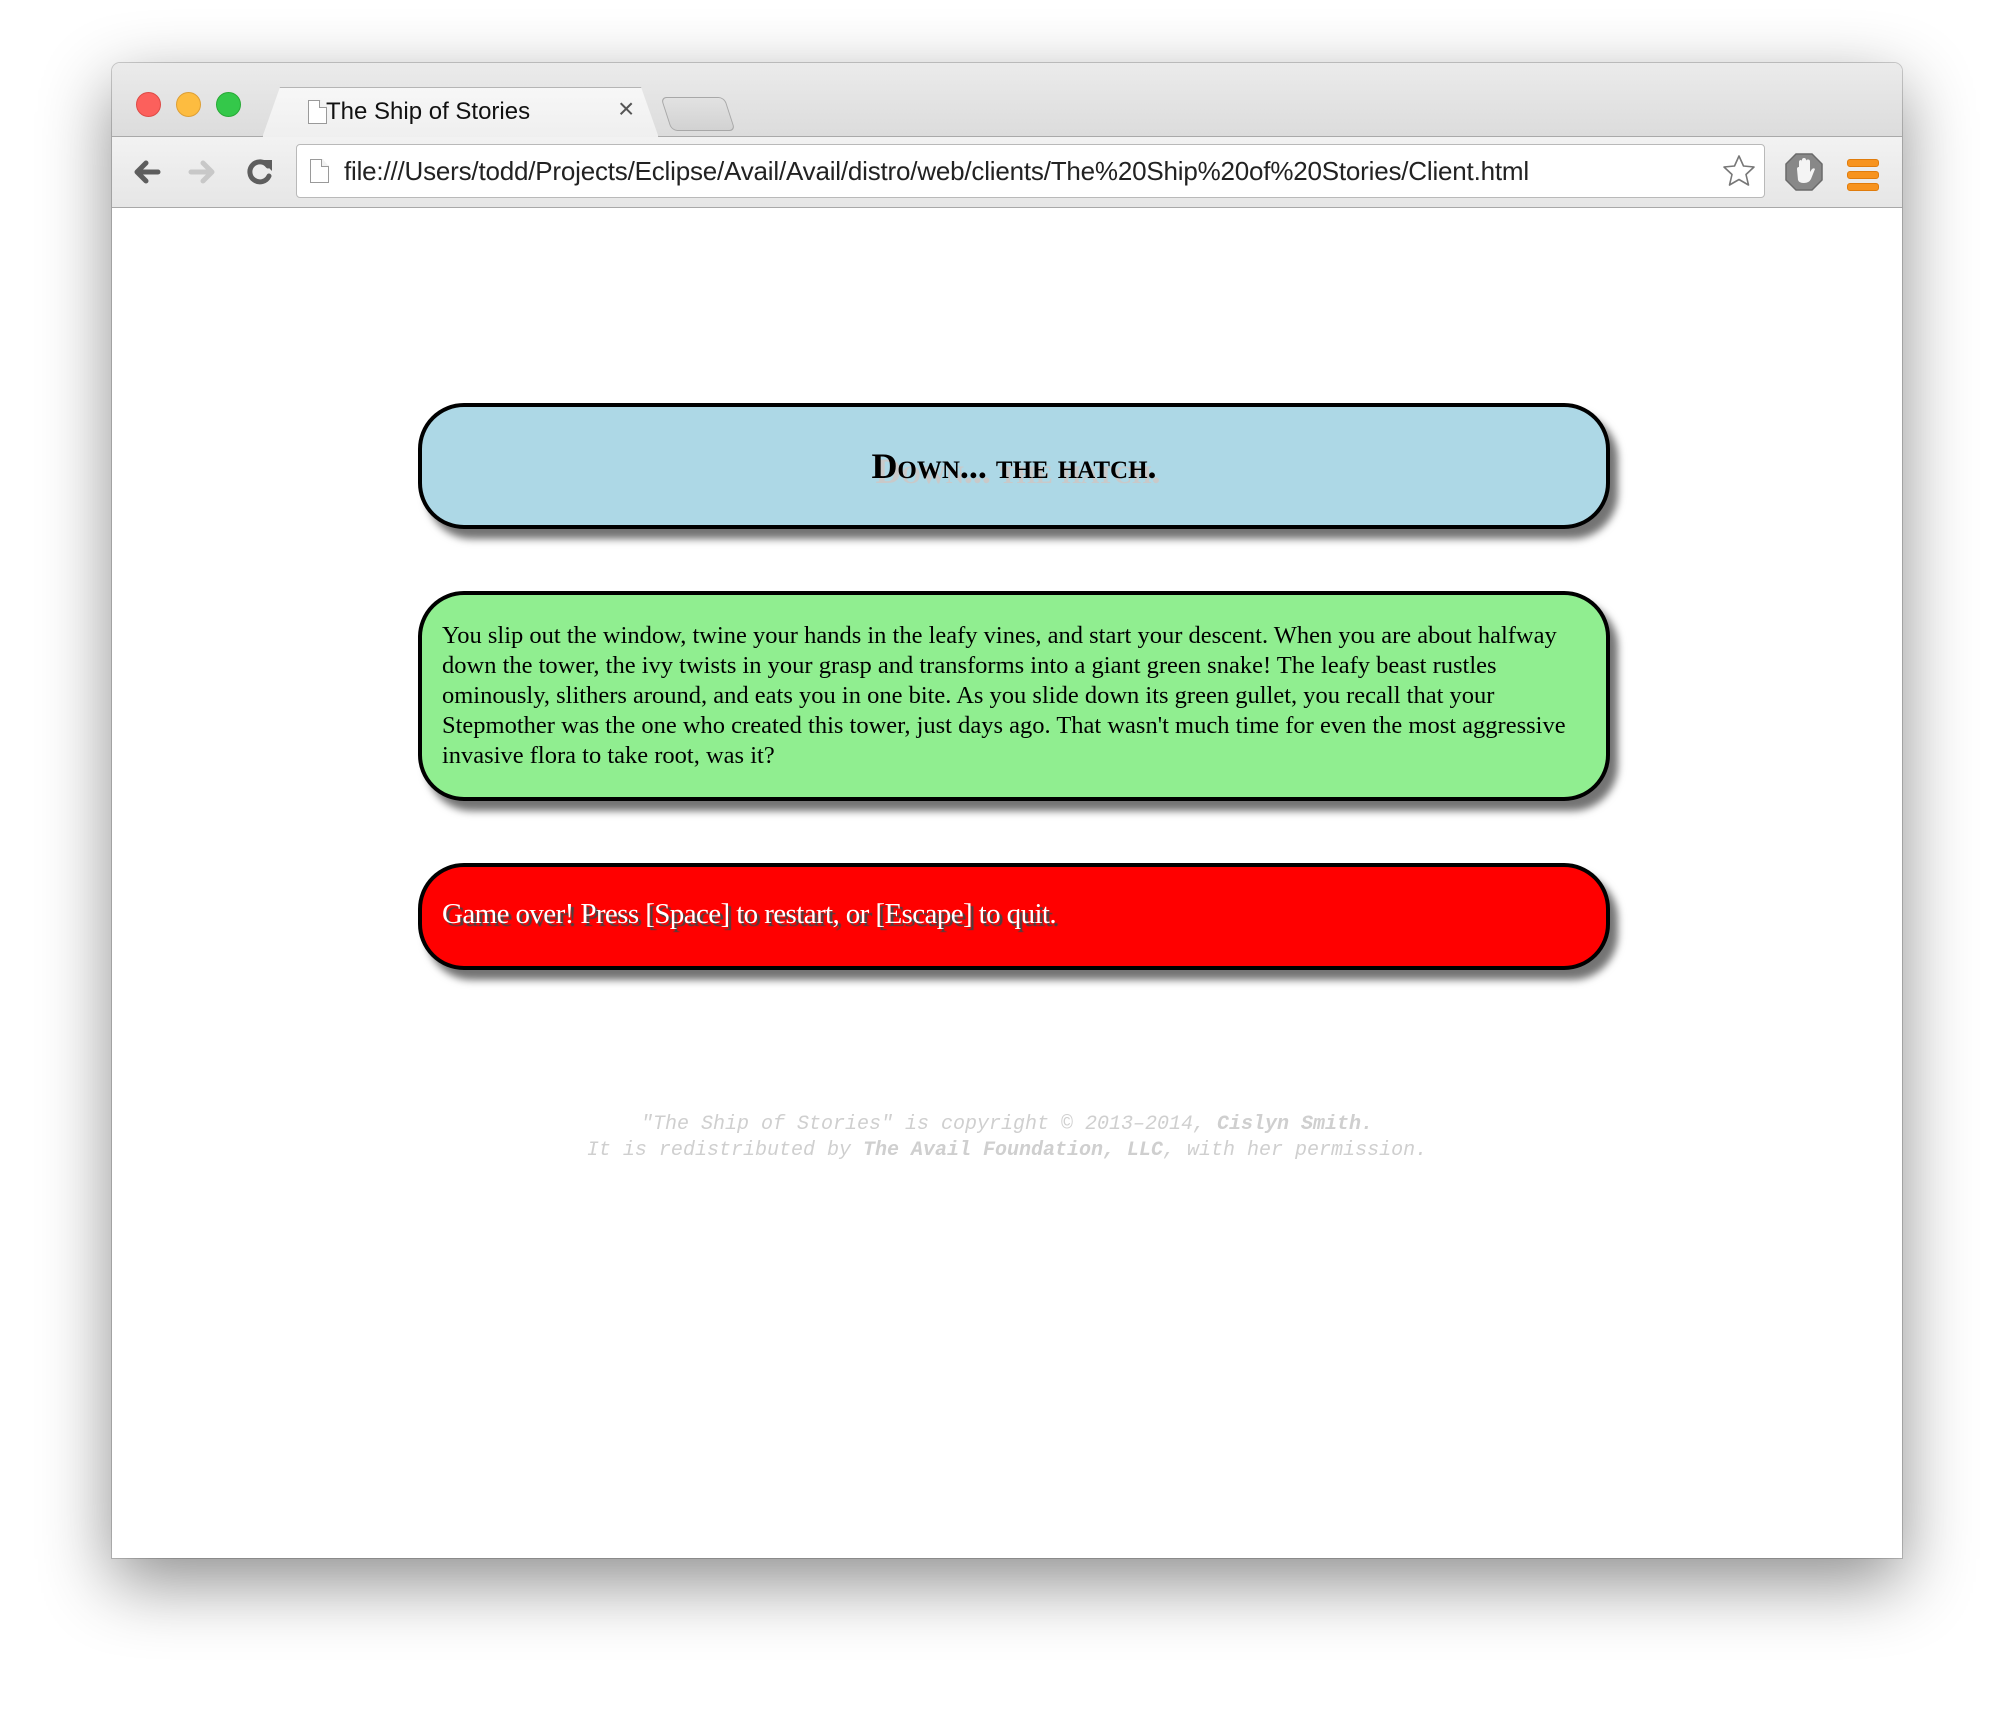 This screenshot has height=1710, width=2004. What do you see at coordinates (228, 104) in the screenshot?
I see `window-zoom-button` at bounding box center [228, 104].